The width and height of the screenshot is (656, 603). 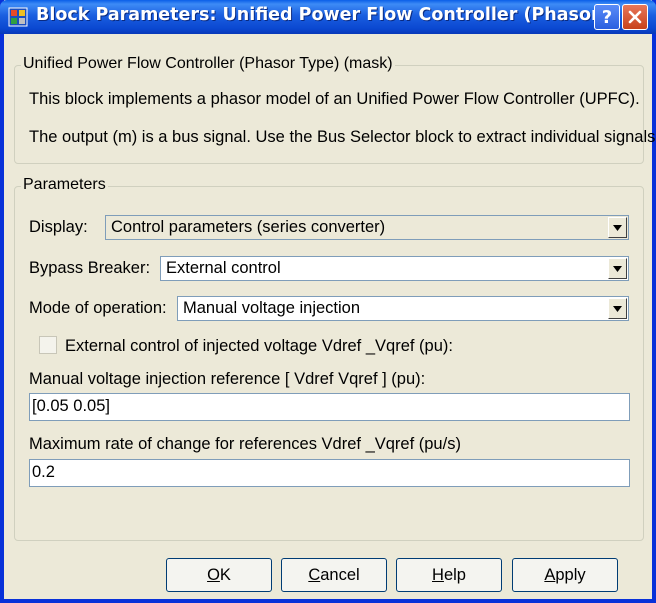 I want to click on external-control-checkbox, so click(x=48, y=345).